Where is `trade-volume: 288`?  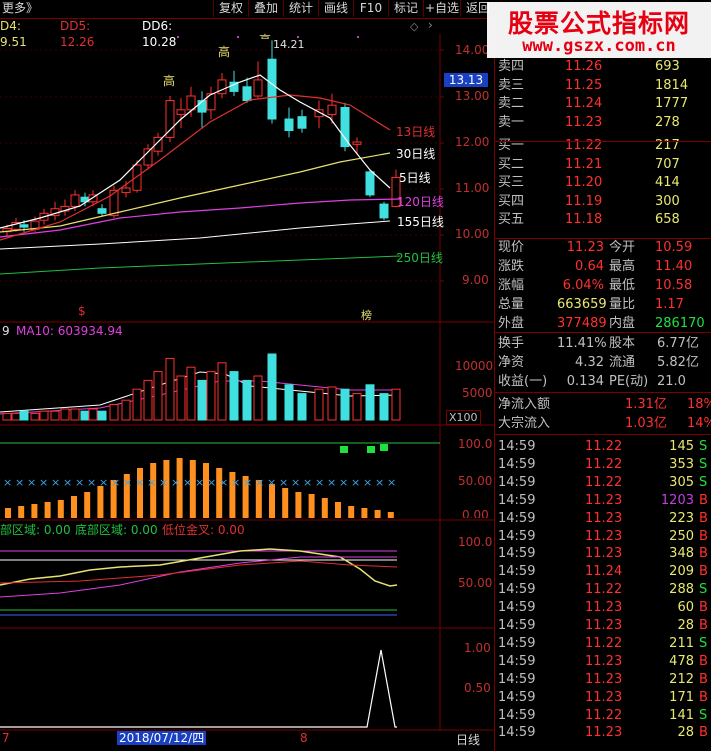 trade-volume: 288 is located at coordinates (681, 590).